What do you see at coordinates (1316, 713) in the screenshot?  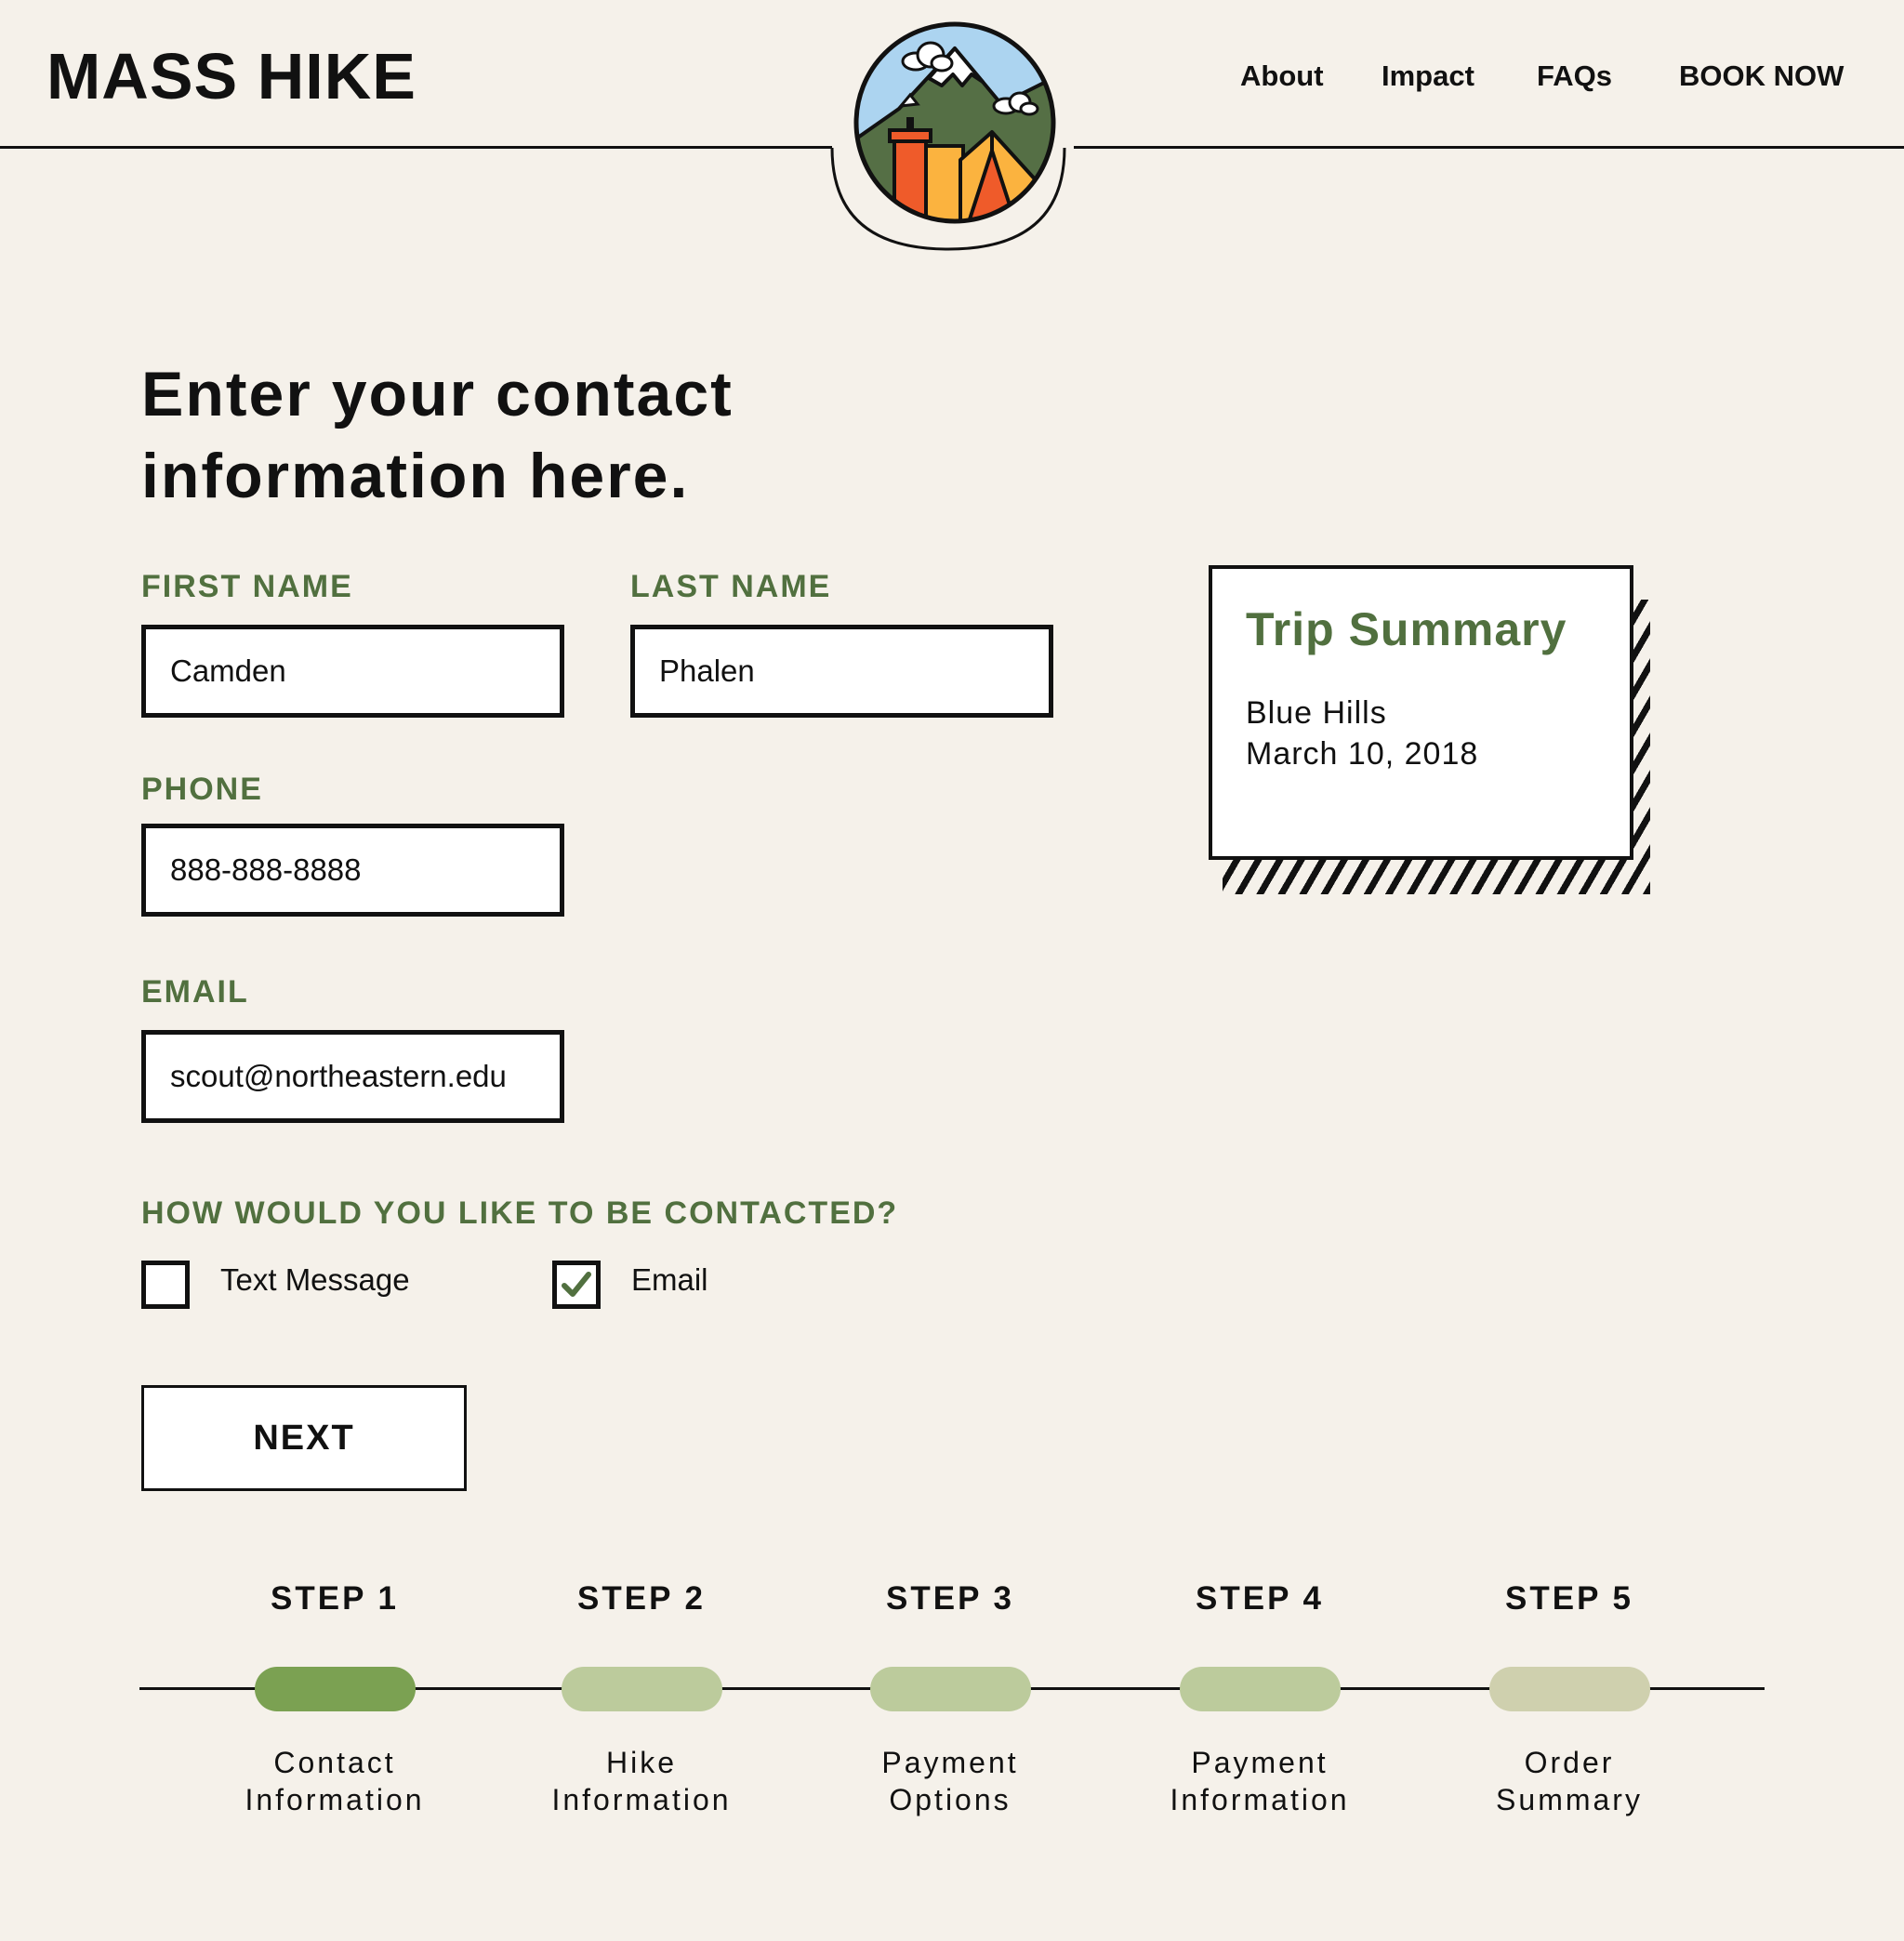 I see `trip-summary-location: Blue Hills` at bounding box center [1316, 713].